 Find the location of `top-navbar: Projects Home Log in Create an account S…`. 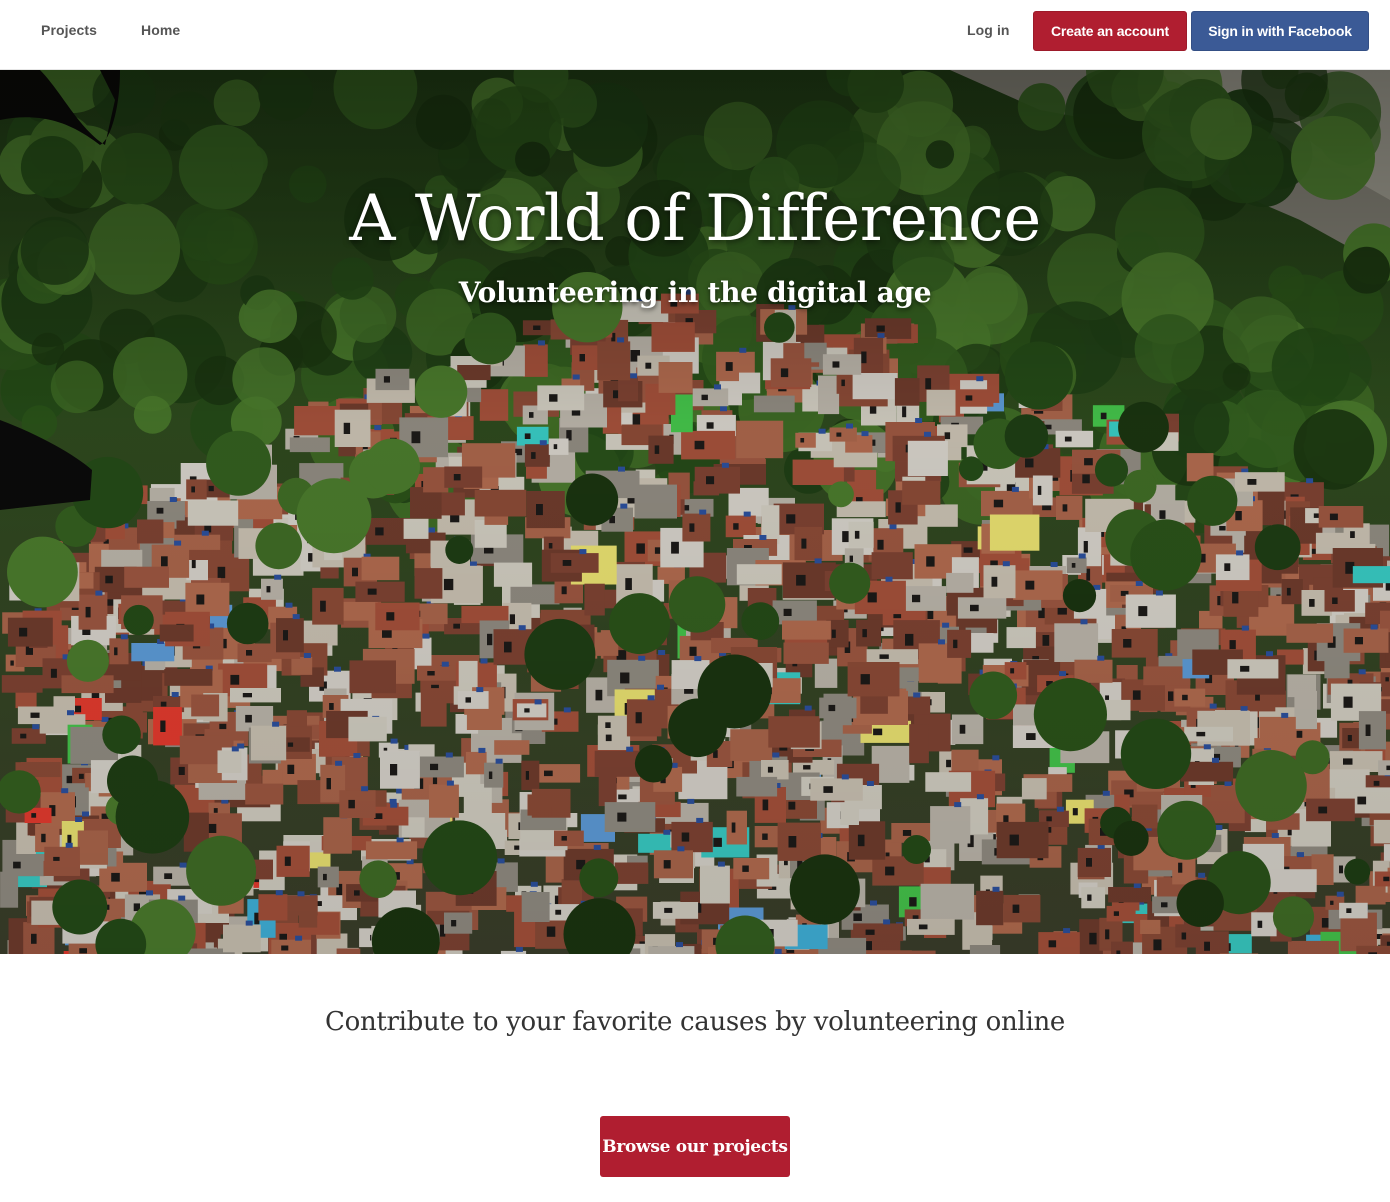

top-navbar: Projects Home Log in Create an account S… is located at coordinates (695, 35).